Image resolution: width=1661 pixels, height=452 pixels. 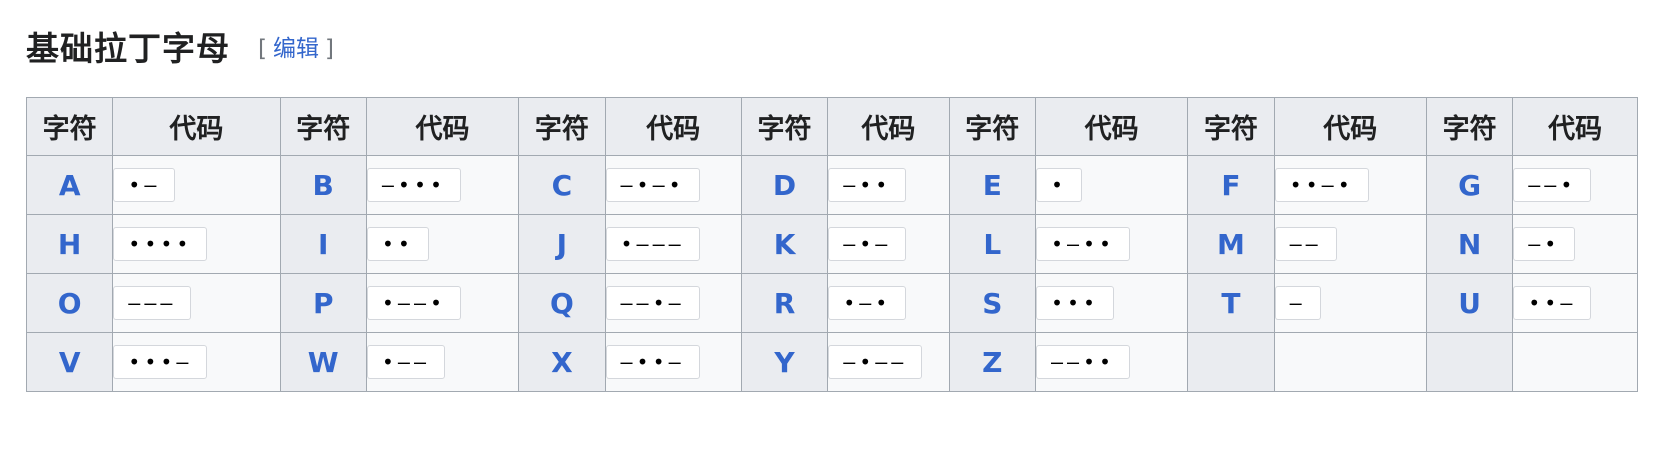 I want to click on code-cell: ––, so click(x=1350, y=244).